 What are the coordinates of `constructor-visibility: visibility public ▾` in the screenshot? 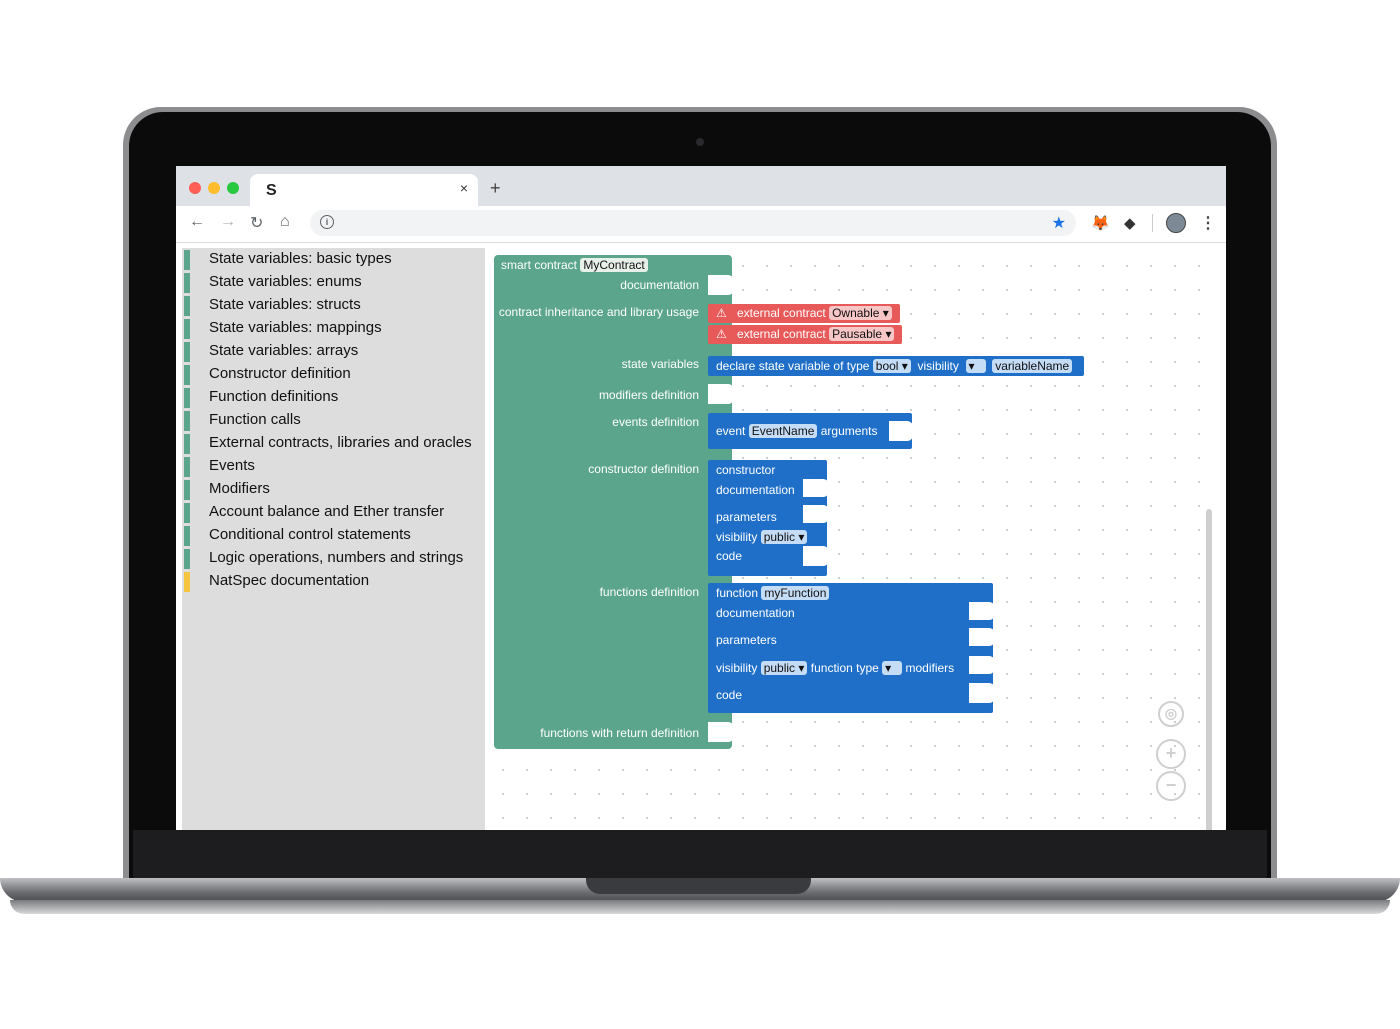 It's located at (762, 537).